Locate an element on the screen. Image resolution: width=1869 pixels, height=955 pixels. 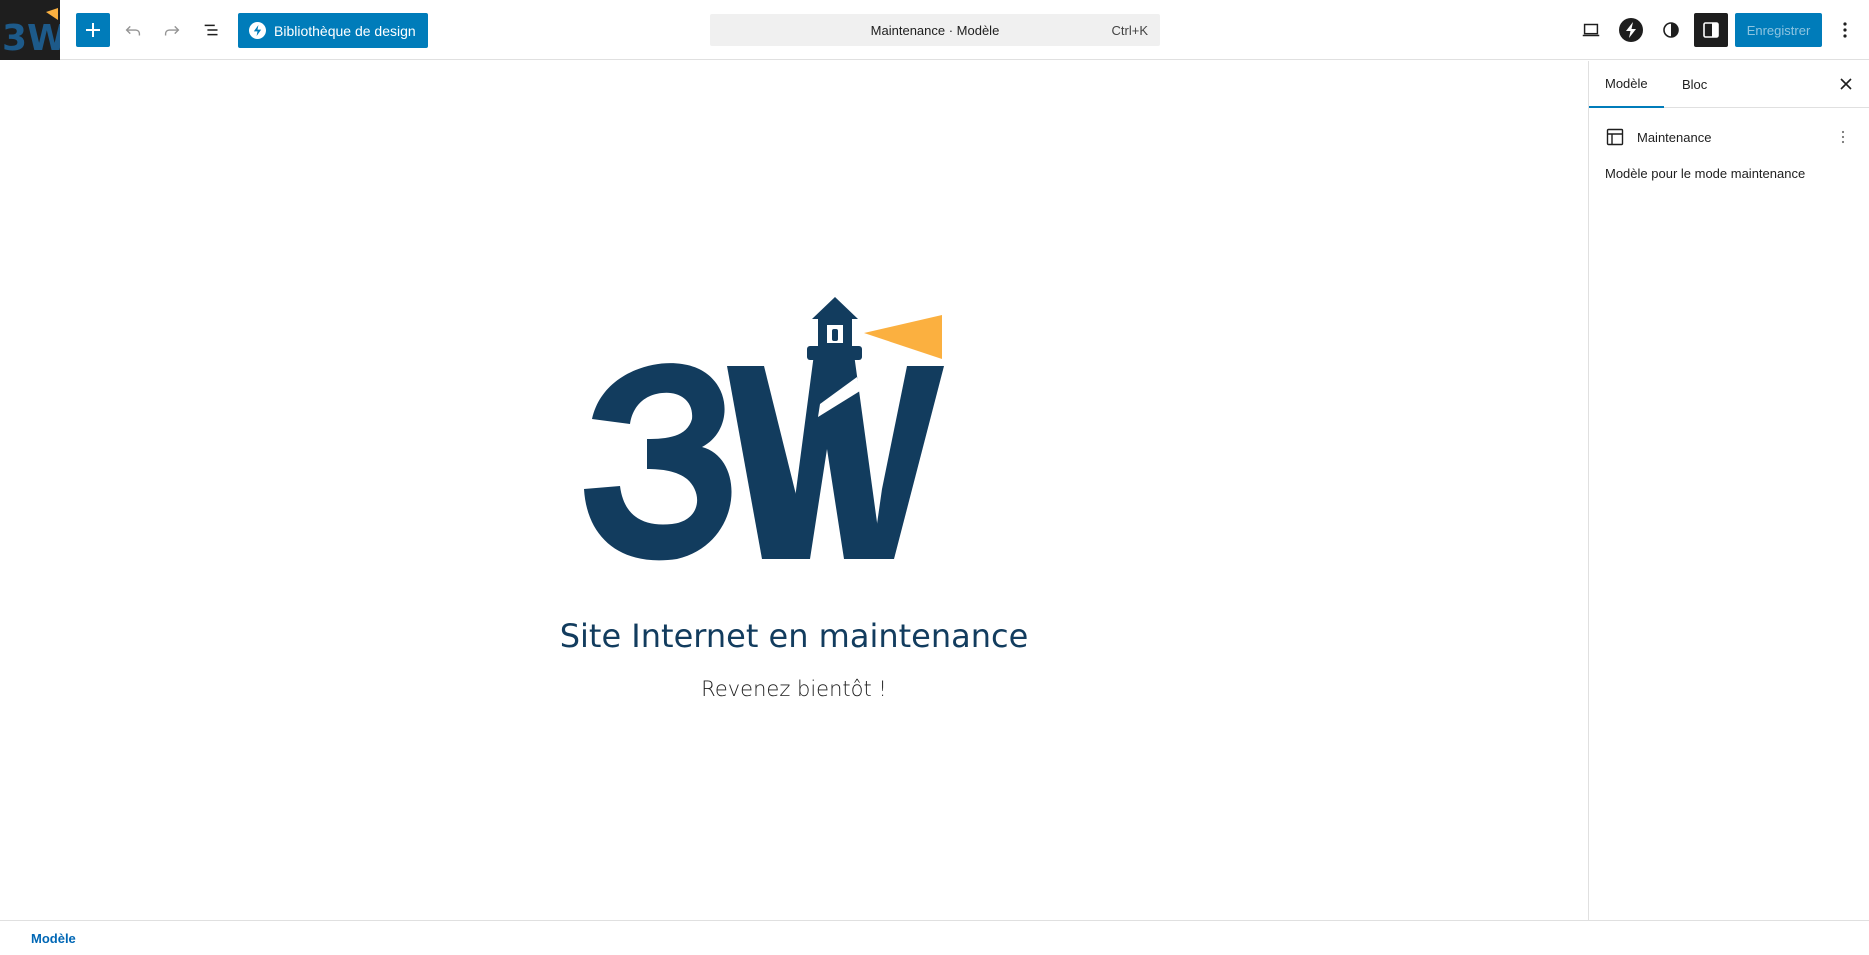
sidebar-tabs: Modèle Bloc is located at coordinates (1729, 84).